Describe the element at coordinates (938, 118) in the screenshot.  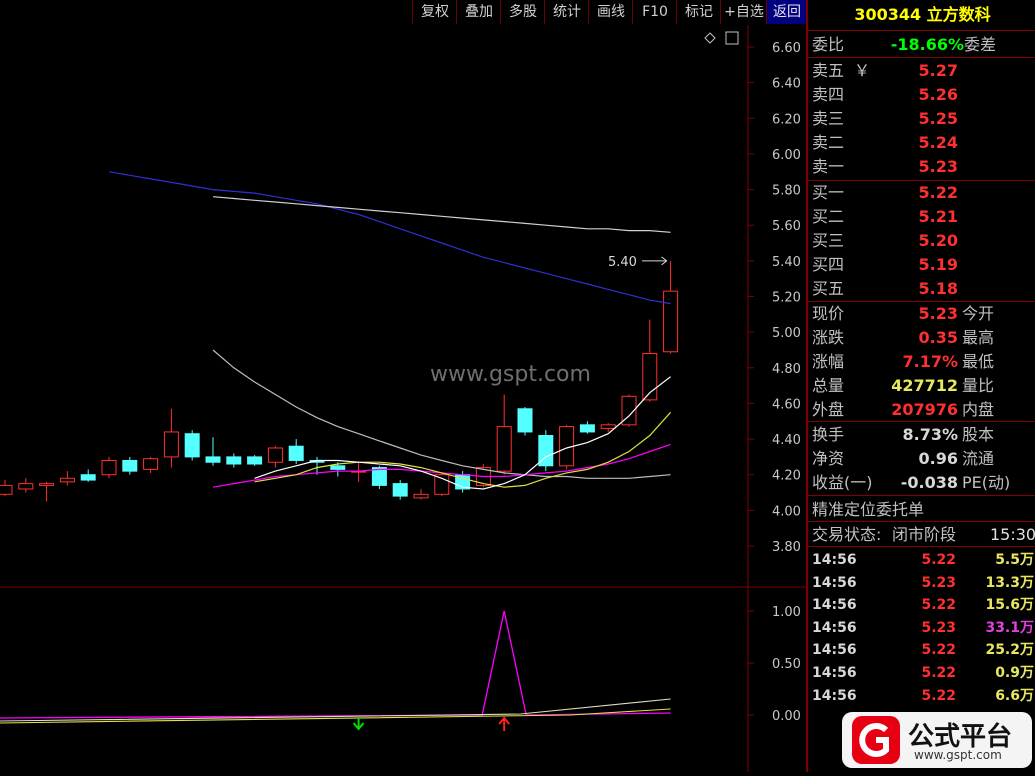
I see `ask-price: 5.25` at that location.